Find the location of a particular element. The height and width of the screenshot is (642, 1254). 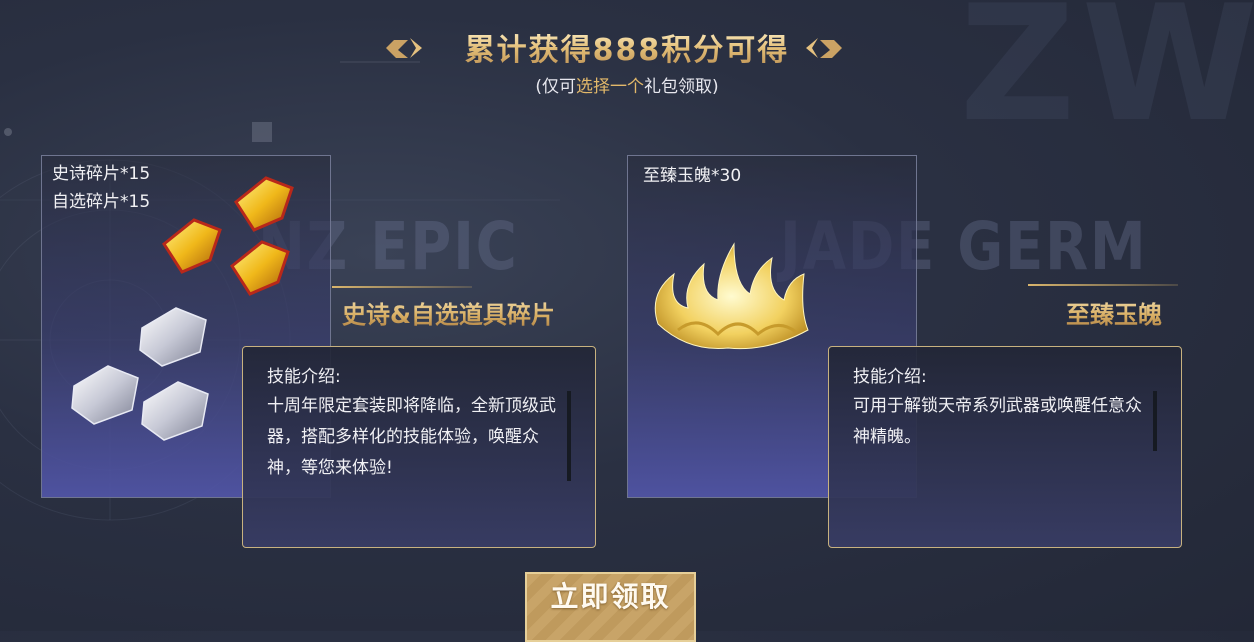

subtitle-highlight: 选择一个 is located at coordinates (610, 87).